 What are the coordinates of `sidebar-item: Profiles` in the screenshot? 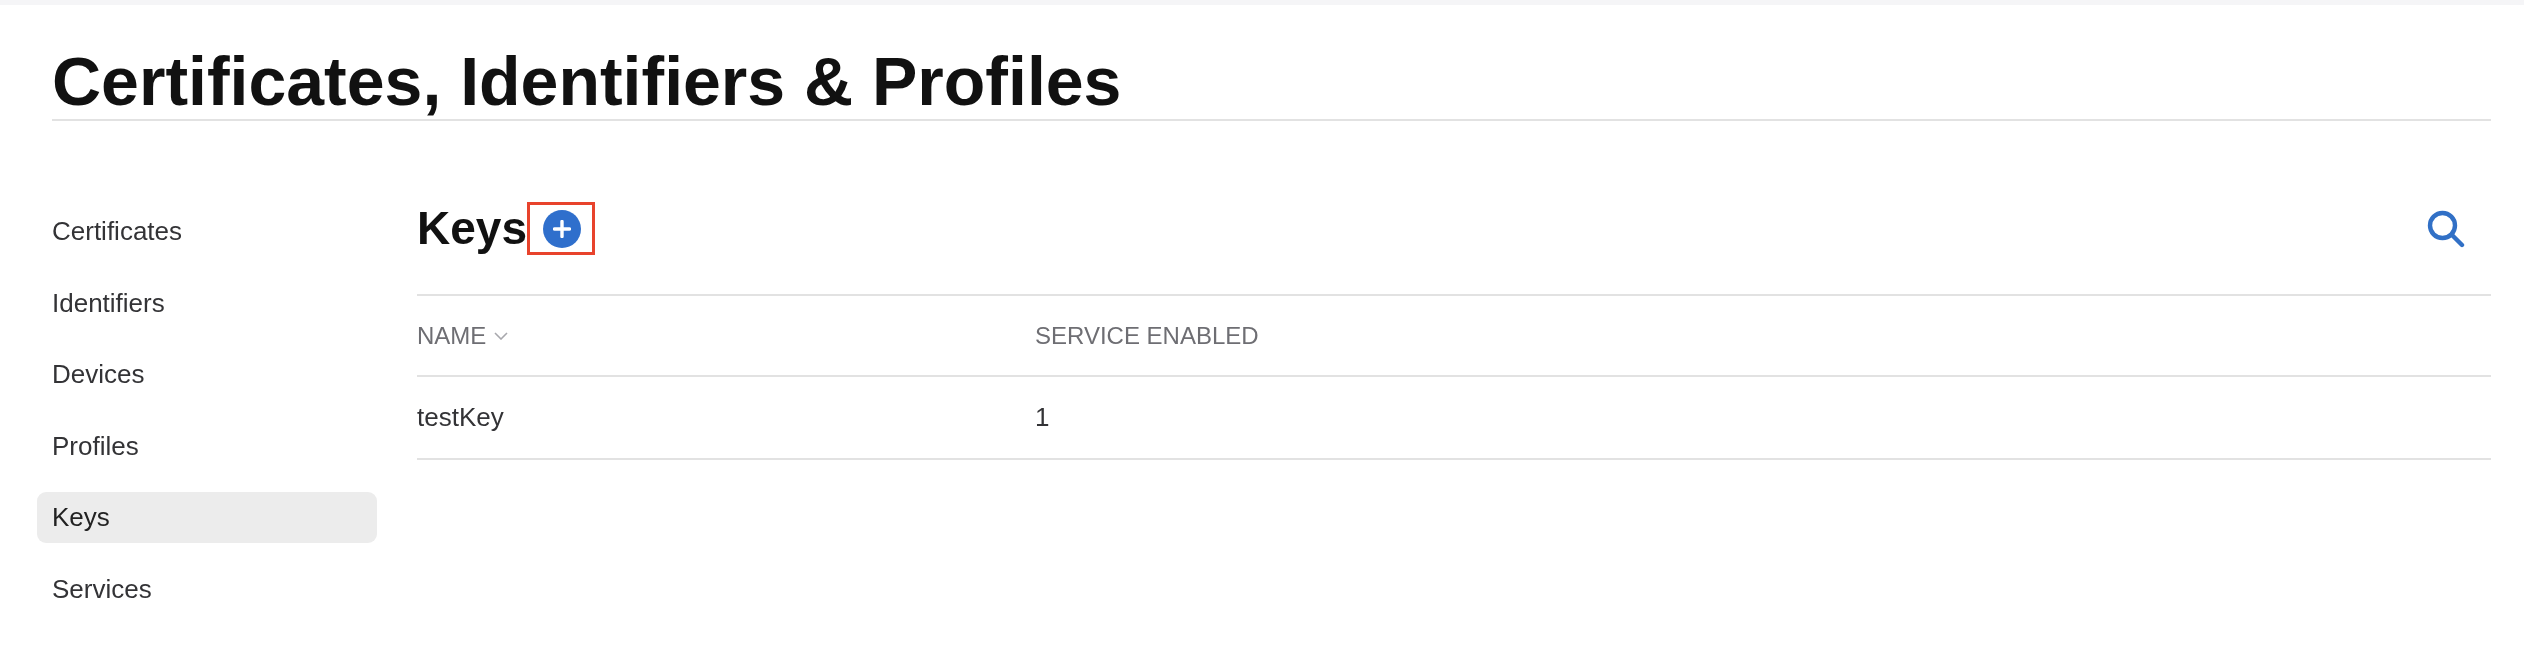 It's located at (207, 446).